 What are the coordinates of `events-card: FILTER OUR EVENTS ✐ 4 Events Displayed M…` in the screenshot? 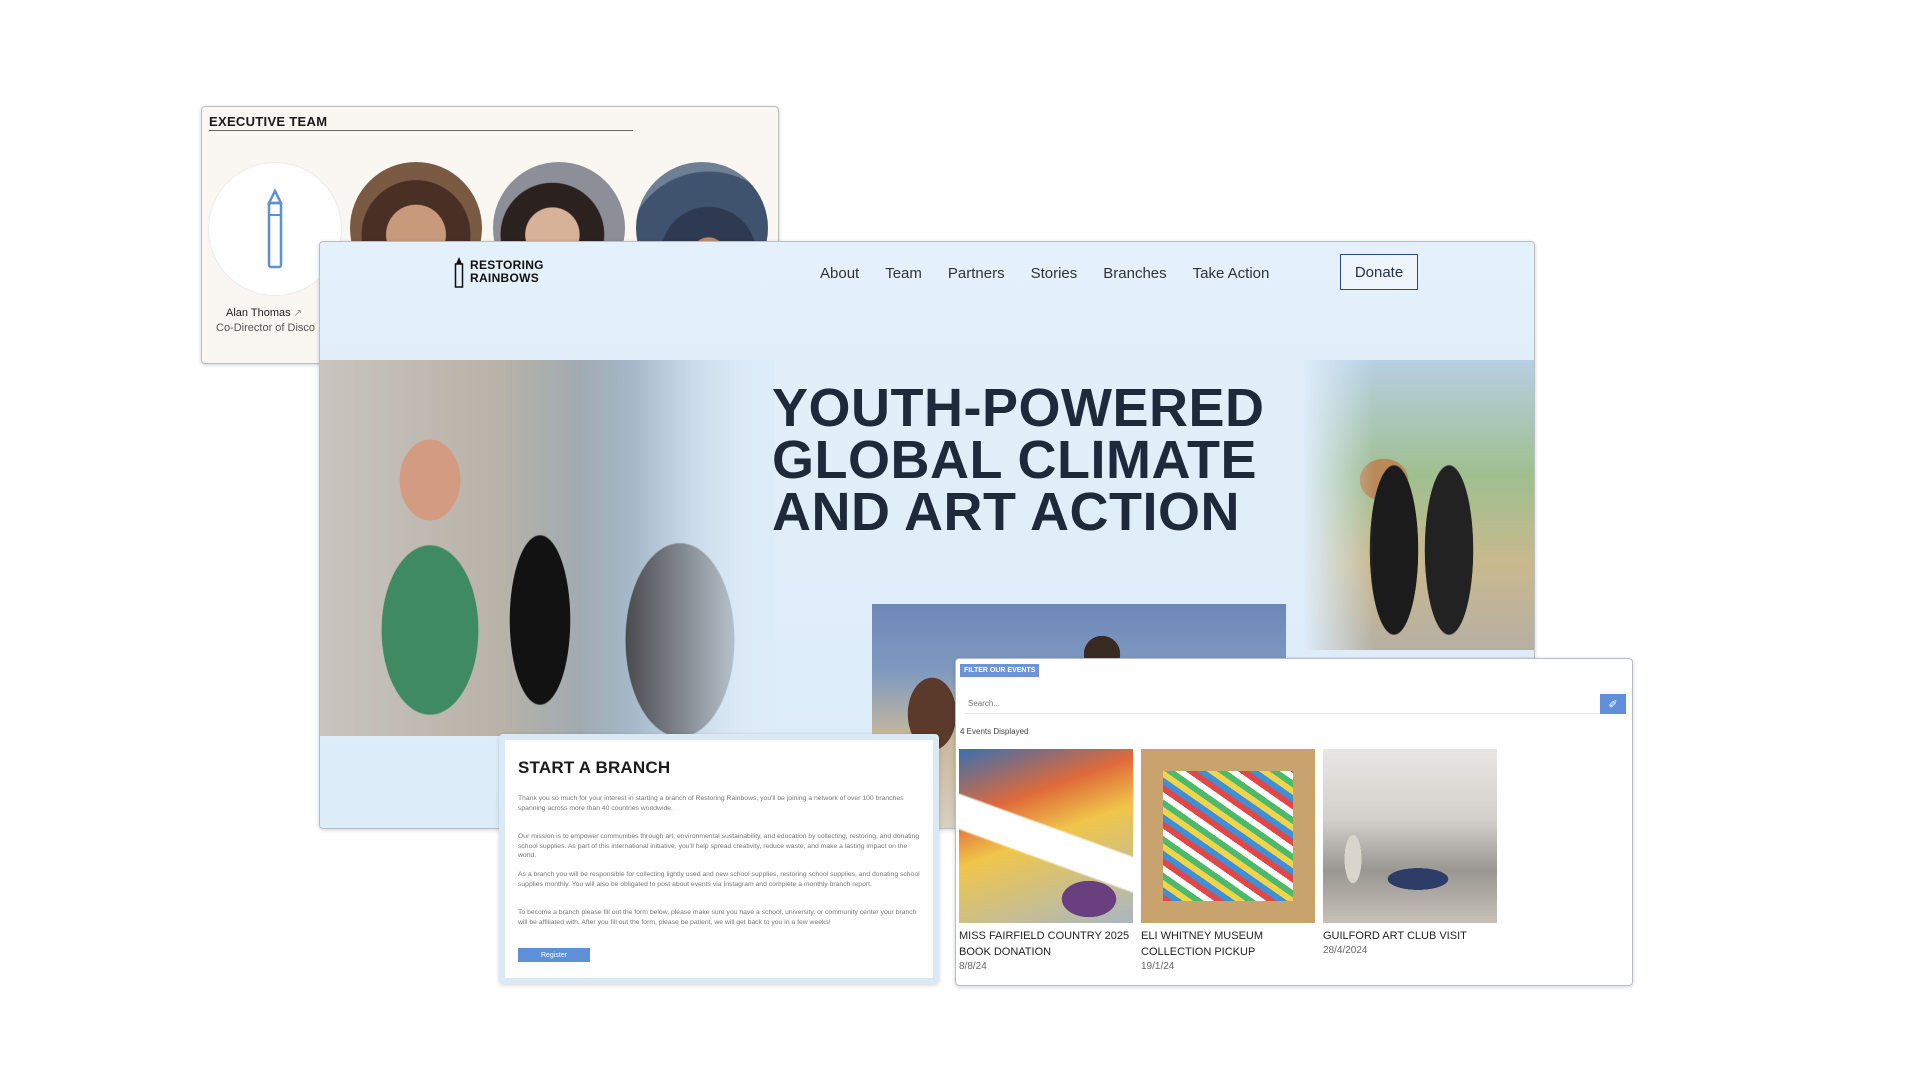 It's located at (1294, 822).